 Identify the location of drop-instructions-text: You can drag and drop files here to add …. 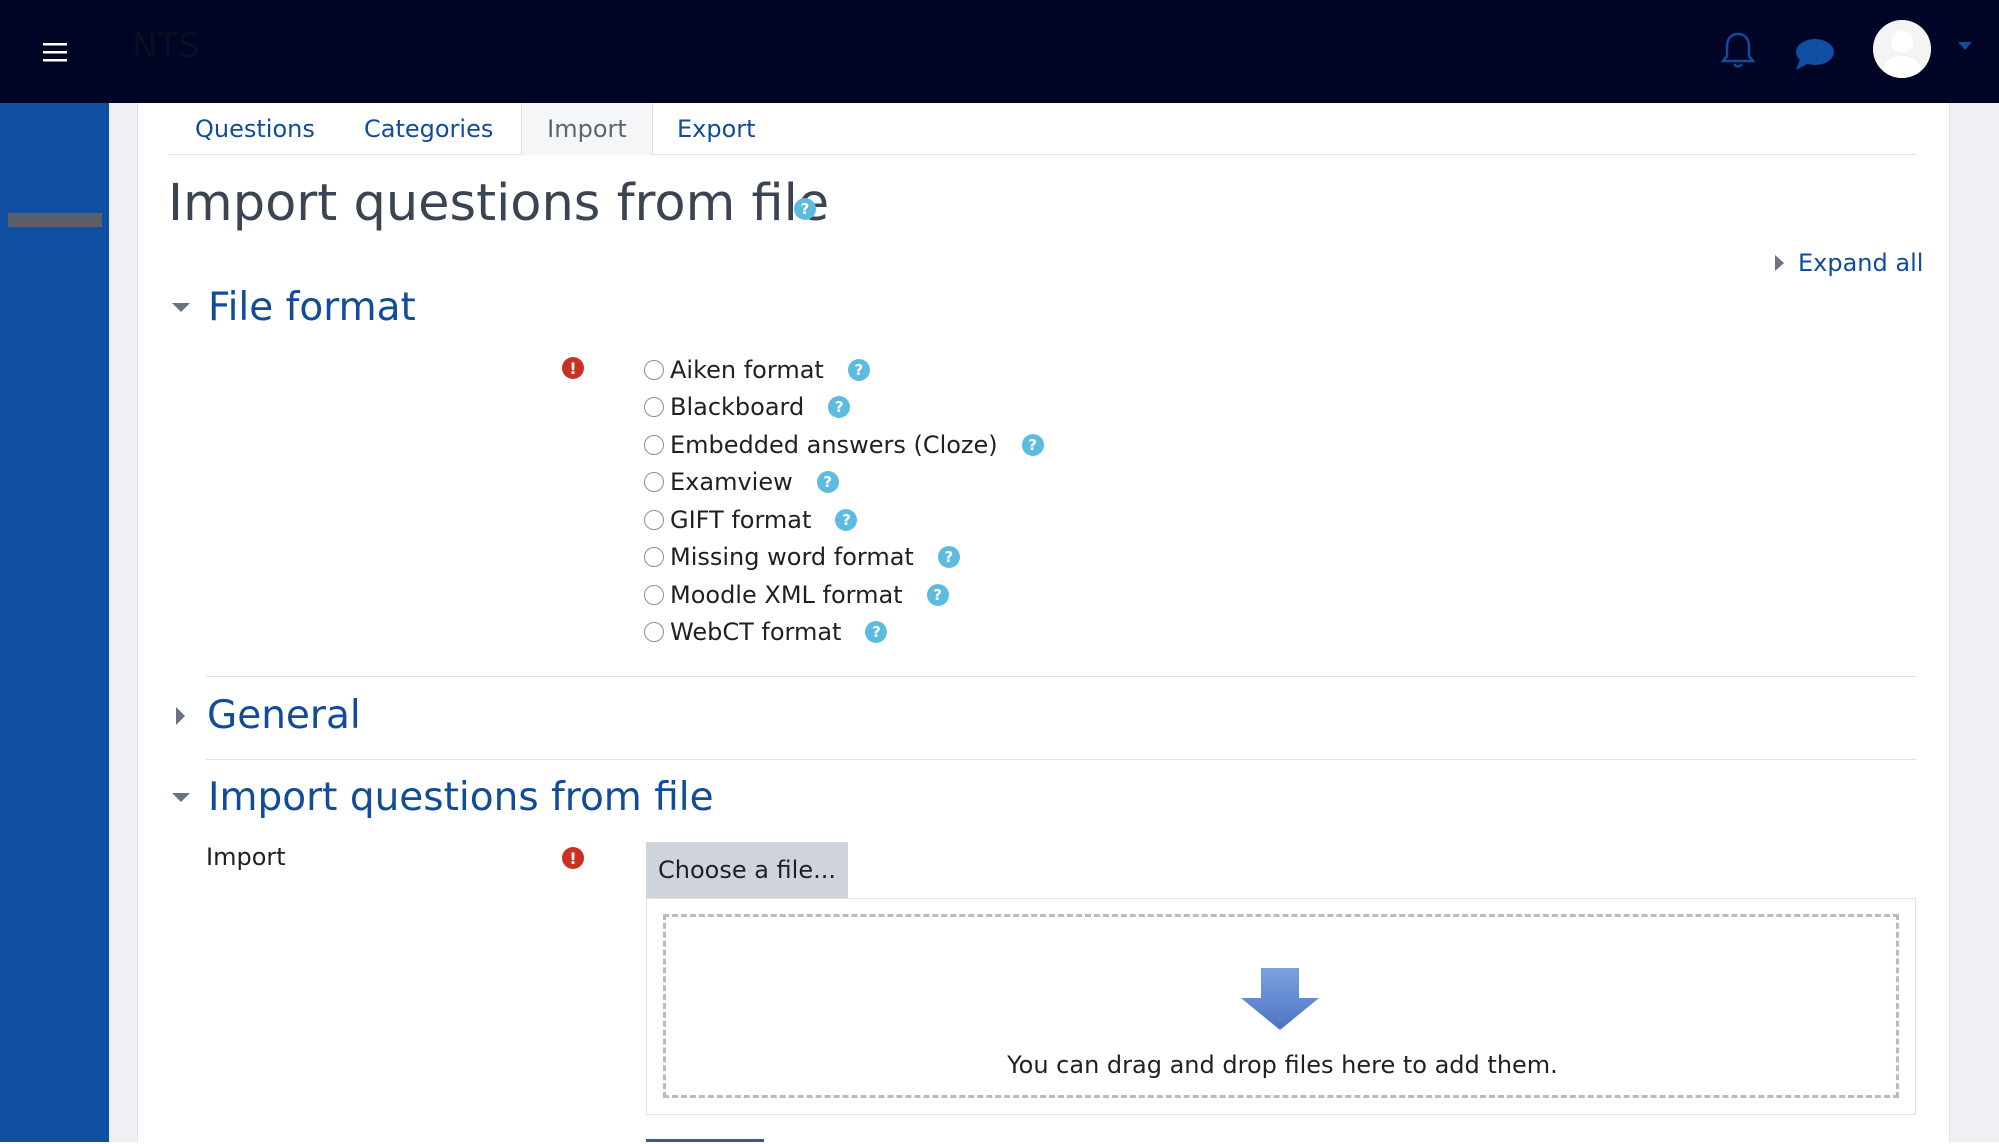
(1282, 1065).